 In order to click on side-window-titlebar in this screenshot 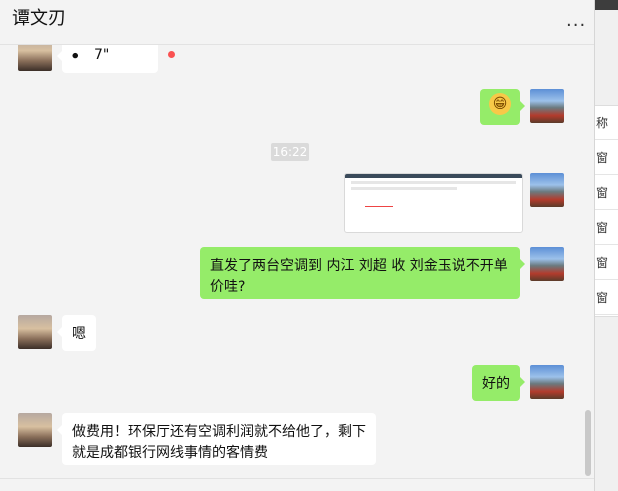, I will do `click(606, 5)`.